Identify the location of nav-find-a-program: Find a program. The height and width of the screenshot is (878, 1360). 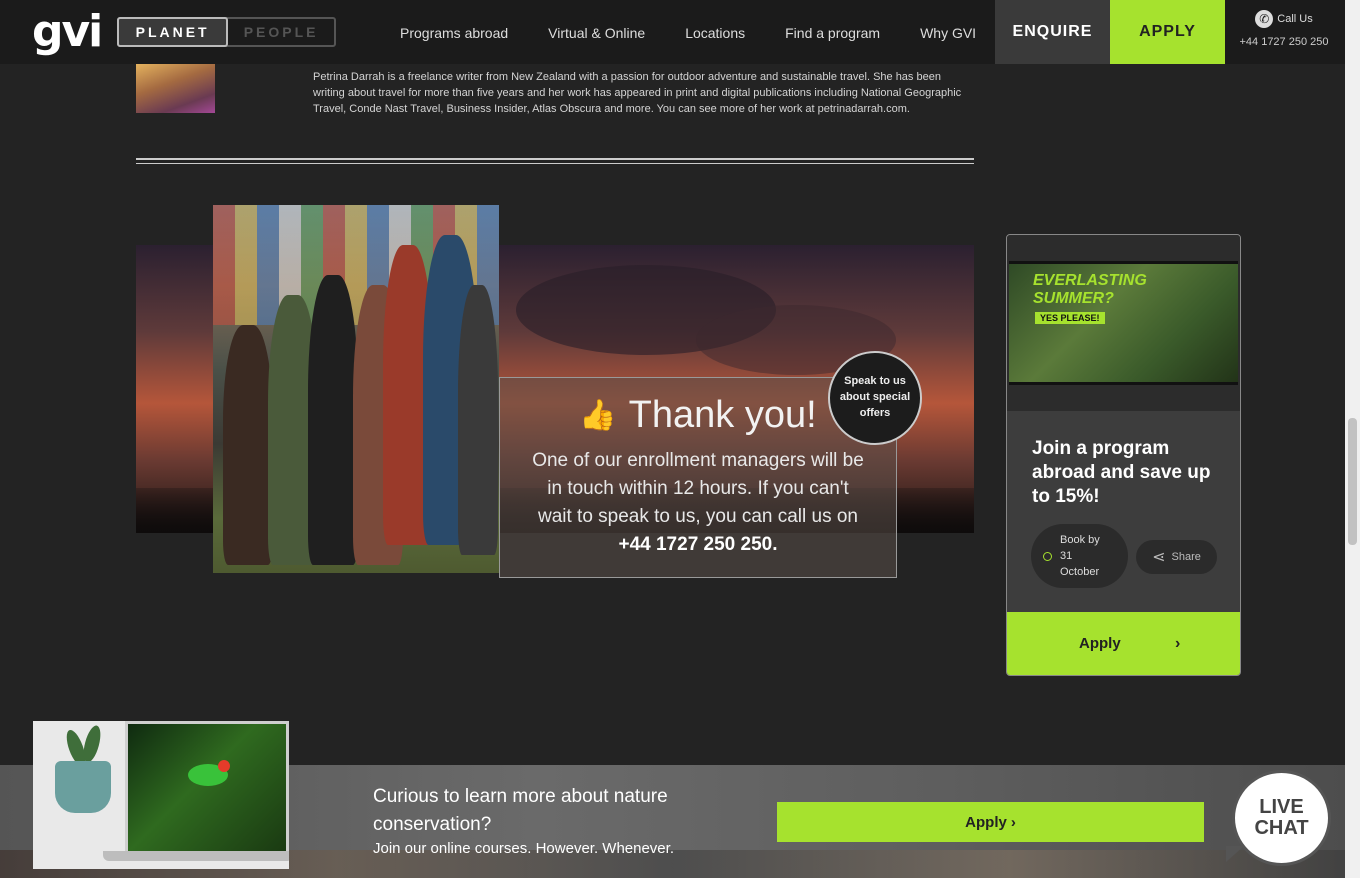
(832, 32).